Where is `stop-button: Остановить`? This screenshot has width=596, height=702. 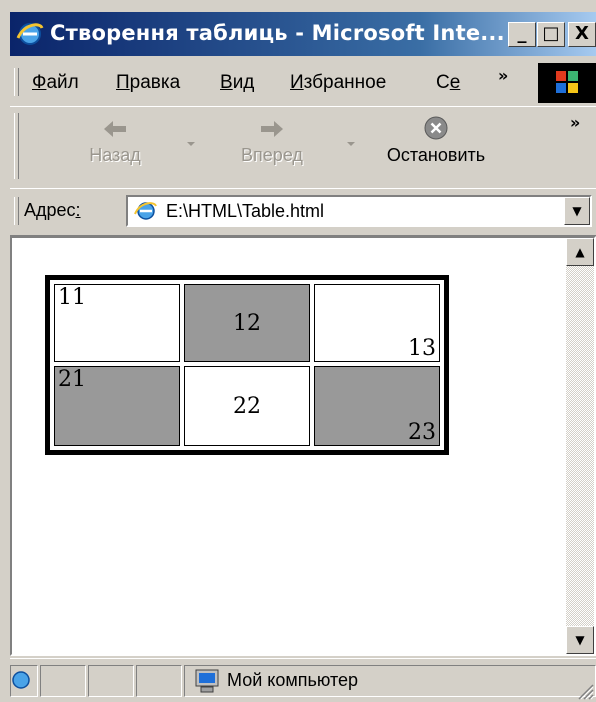
stop-button: Остановить is located at coordinates (436, 140).